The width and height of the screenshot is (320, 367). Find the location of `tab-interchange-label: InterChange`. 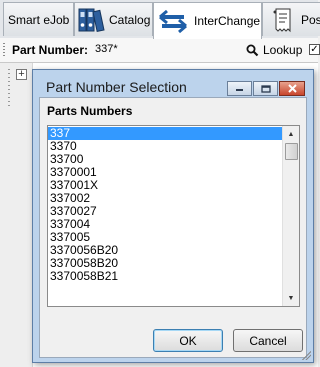

tab-interchange-label: InterChange is located at coordinates (227, 21).